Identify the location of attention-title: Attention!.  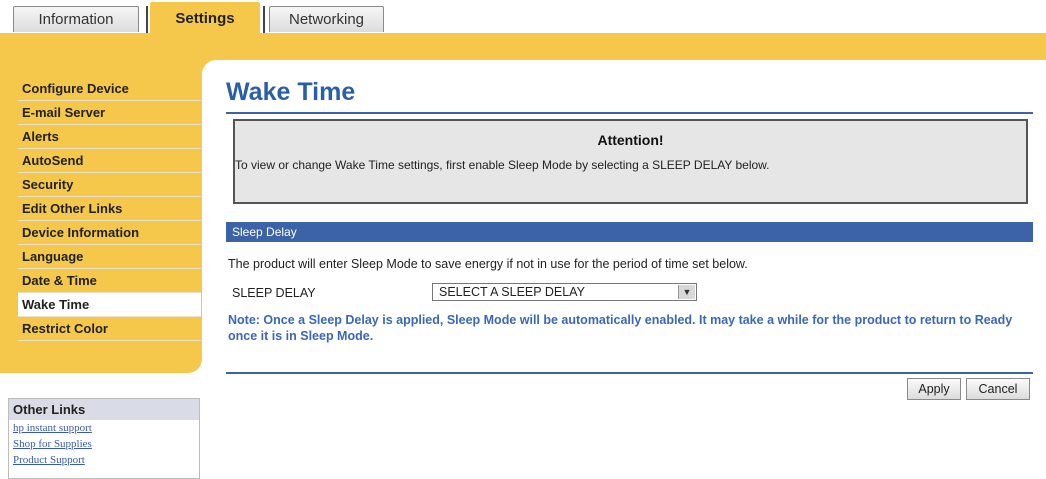
(630, 140).